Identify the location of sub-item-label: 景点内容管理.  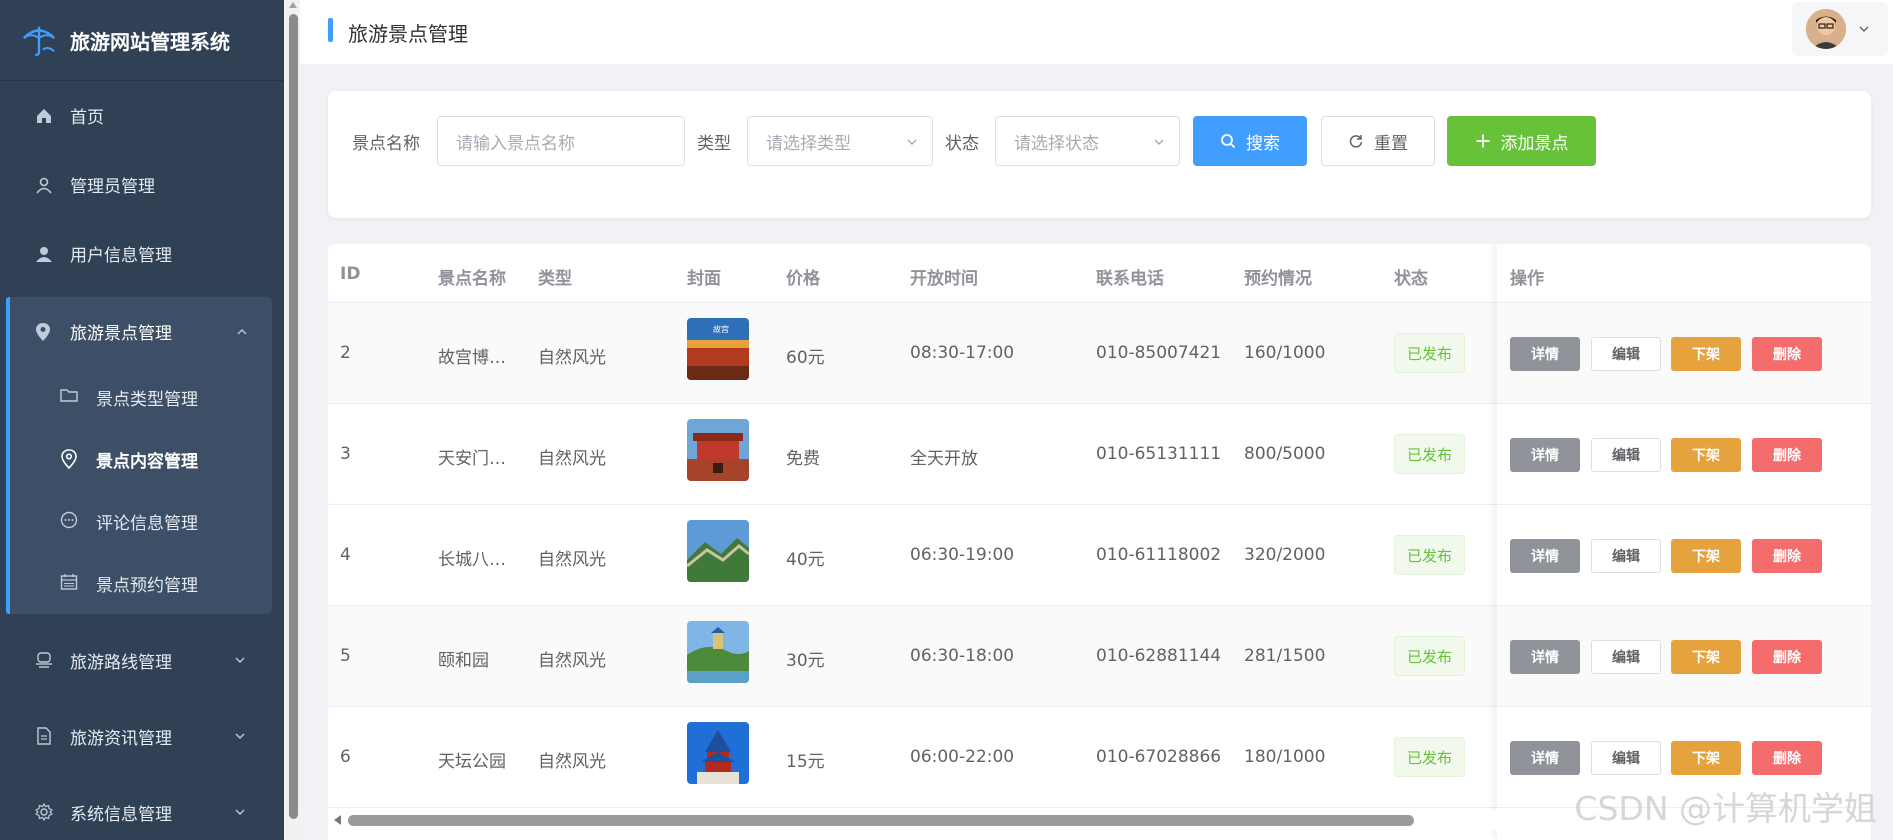
(147, 461).